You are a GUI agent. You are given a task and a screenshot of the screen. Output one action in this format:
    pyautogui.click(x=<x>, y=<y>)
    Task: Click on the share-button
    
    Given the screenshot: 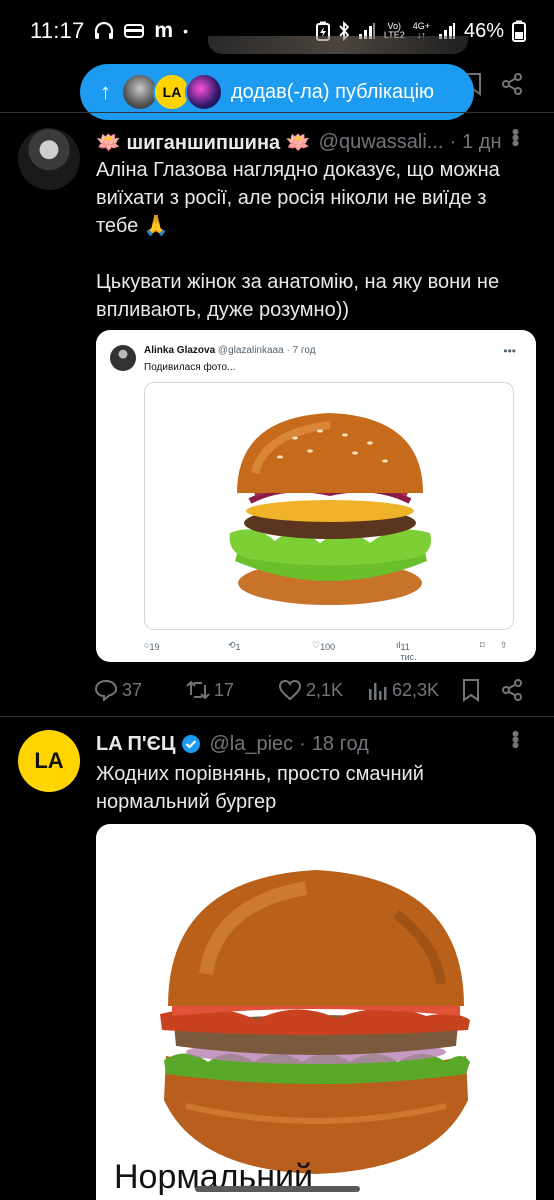 What is the action you would take?
    pyautogui.click(x=512, y=690)
    